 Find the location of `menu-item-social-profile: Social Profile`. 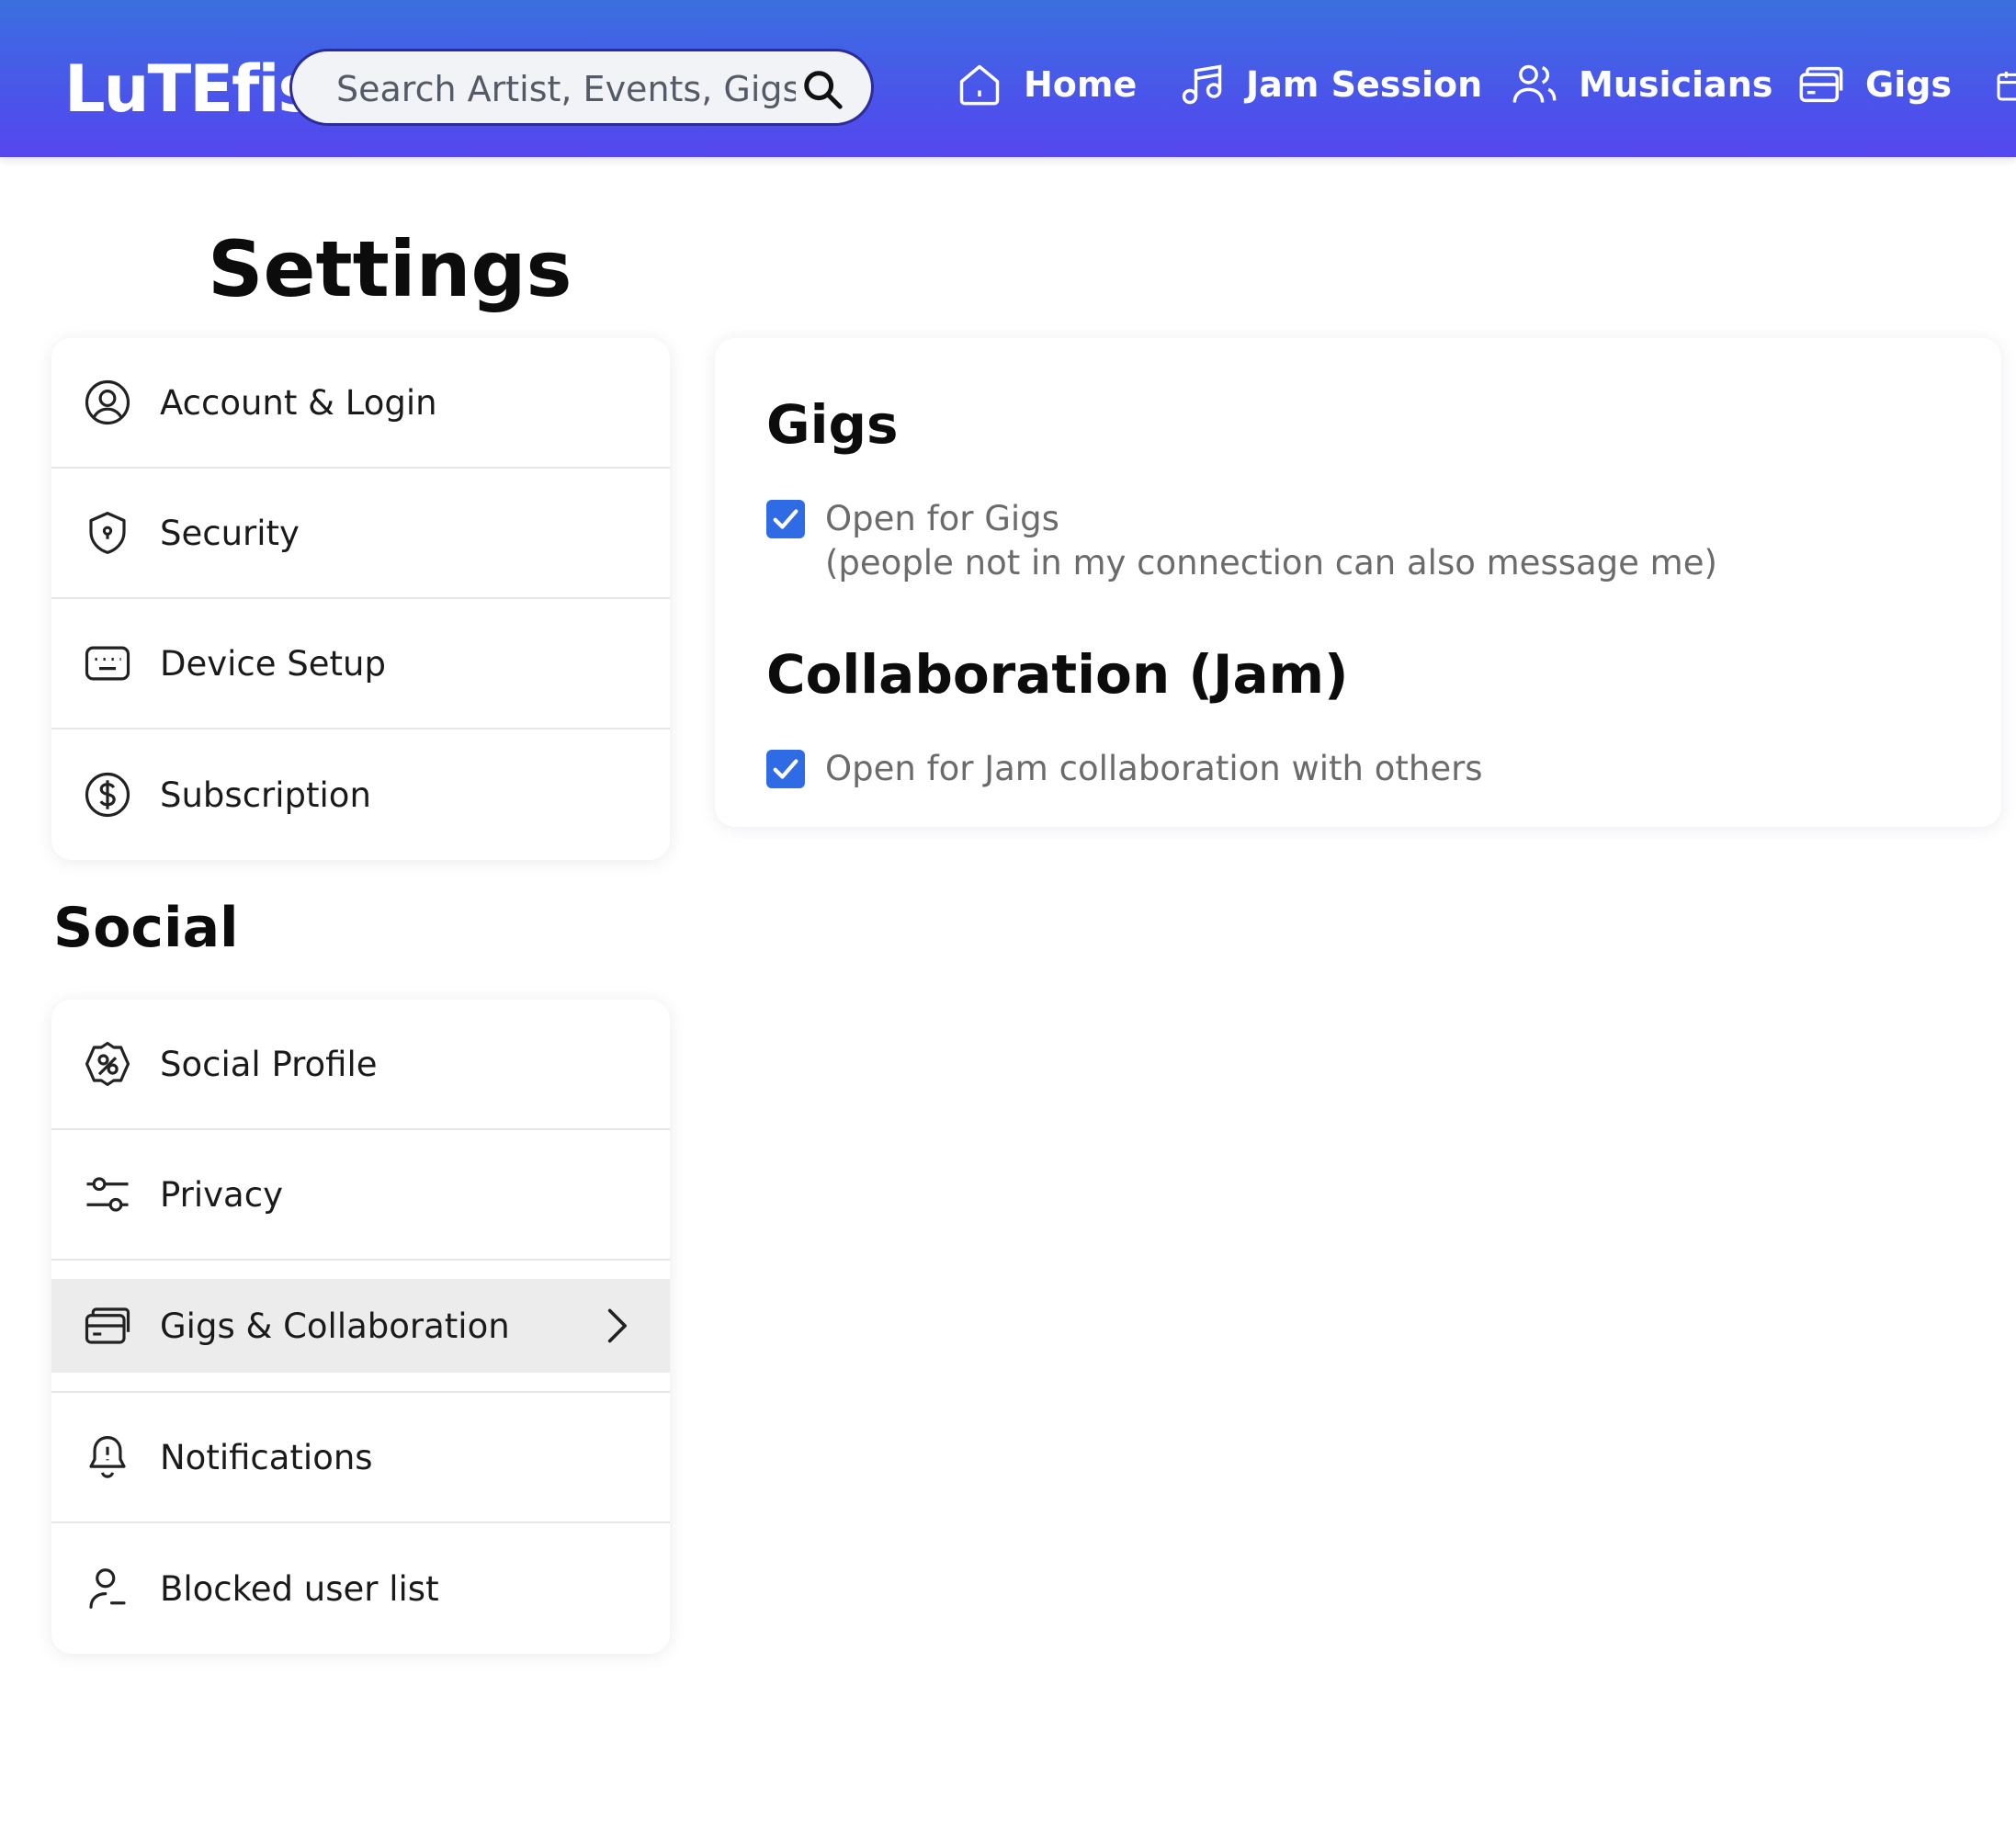

menu-item-social-profile: Social Profile is located at coordinates (360, 1065).